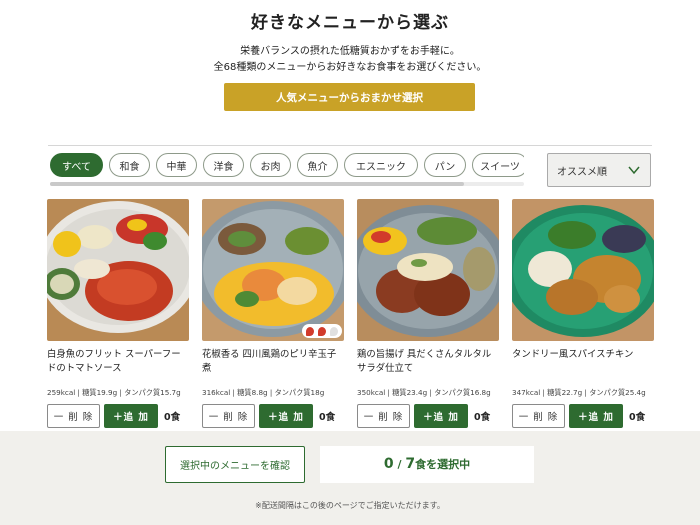 This screenshot has width=700, height=525. I want to click on category-tabs: すべて 和食 中華 洋食 お肉 魚介 エスニック パン スイーツ, so click(287, 166).